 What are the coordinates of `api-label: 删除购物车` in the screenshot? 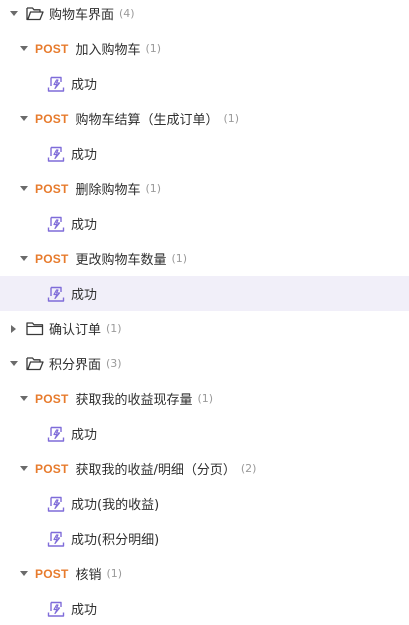 It's located at (108, 190).